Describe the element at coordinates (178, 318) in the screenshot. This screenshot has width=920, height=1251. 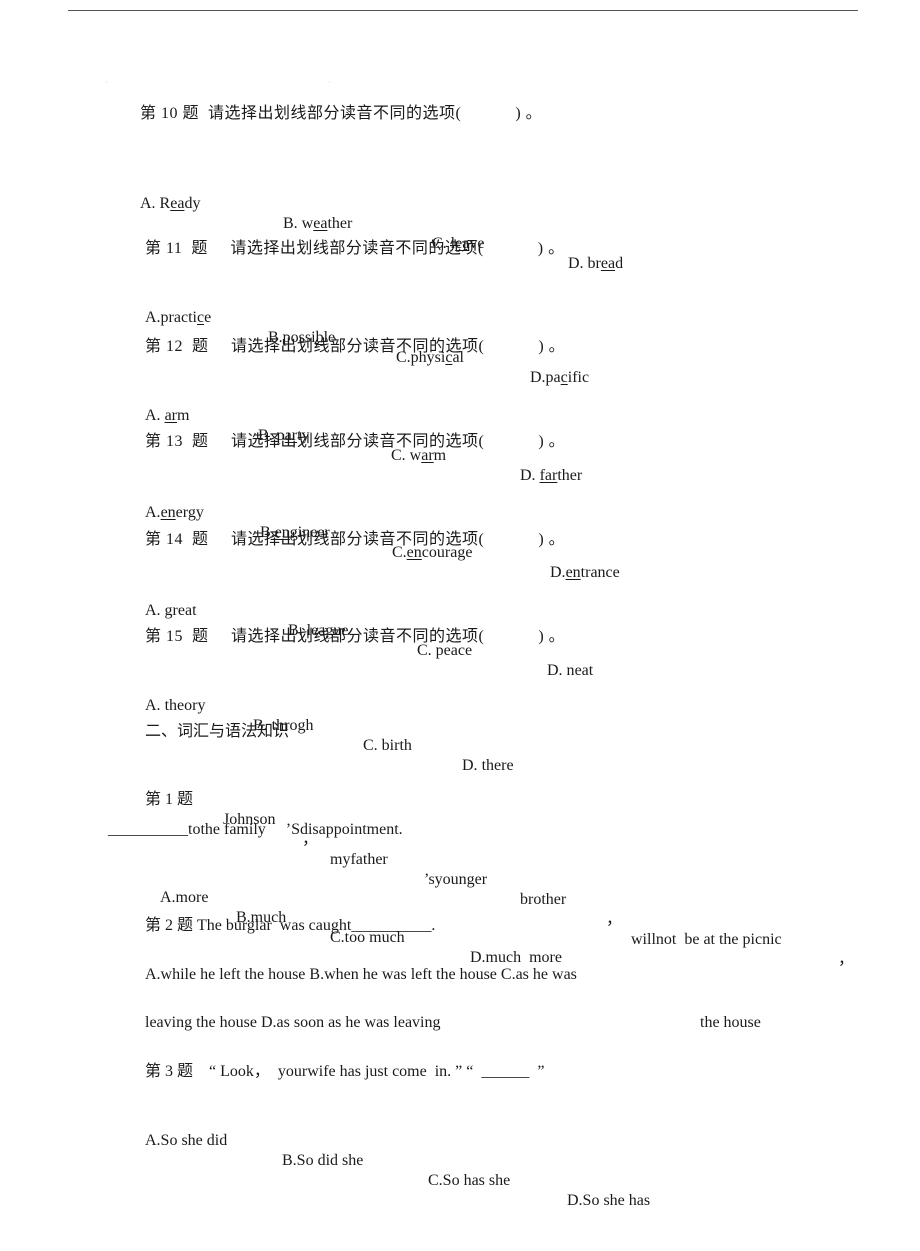
I see `option-a: A.practice` at that location.